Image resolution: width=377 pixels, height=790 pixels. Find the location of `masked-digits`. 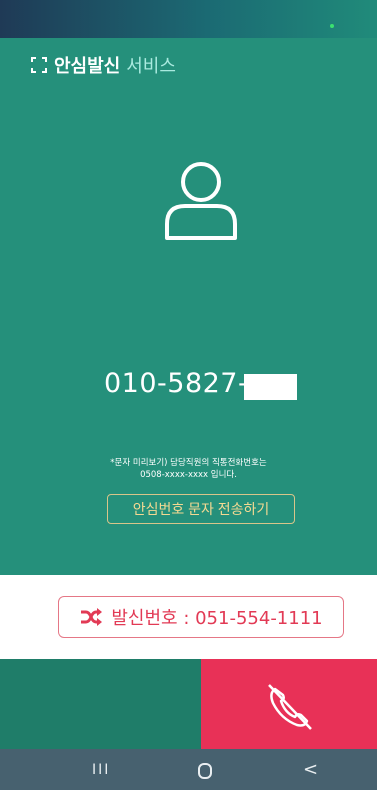

masked-digits is located at coordinates (270, 387).